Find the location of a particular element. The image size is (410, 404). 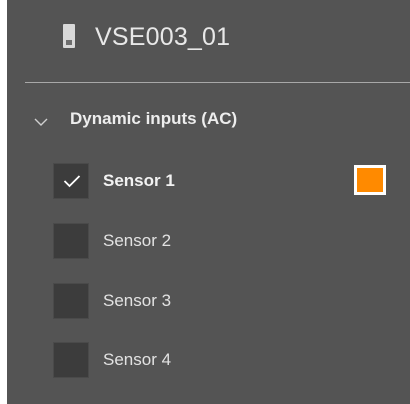

sensor-3-checkbox is located at coordinates (71, 301).